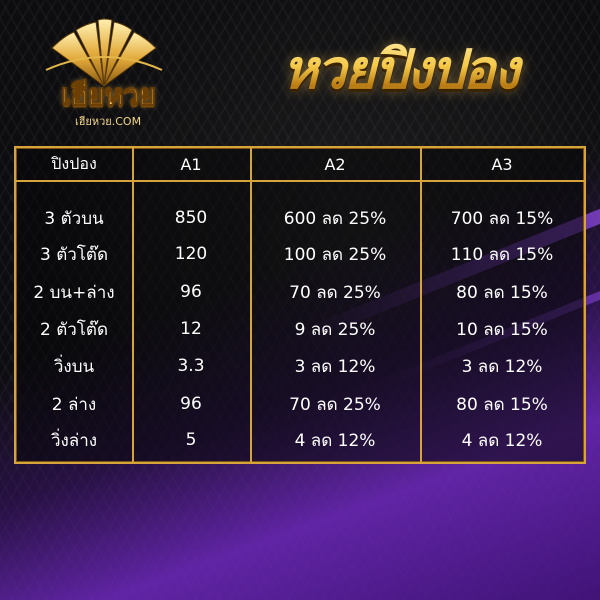 This screenshot has width=600, height=600. I want to click on table-header-row: ปิงปอง A1 A2 A3, so click(300, 165).